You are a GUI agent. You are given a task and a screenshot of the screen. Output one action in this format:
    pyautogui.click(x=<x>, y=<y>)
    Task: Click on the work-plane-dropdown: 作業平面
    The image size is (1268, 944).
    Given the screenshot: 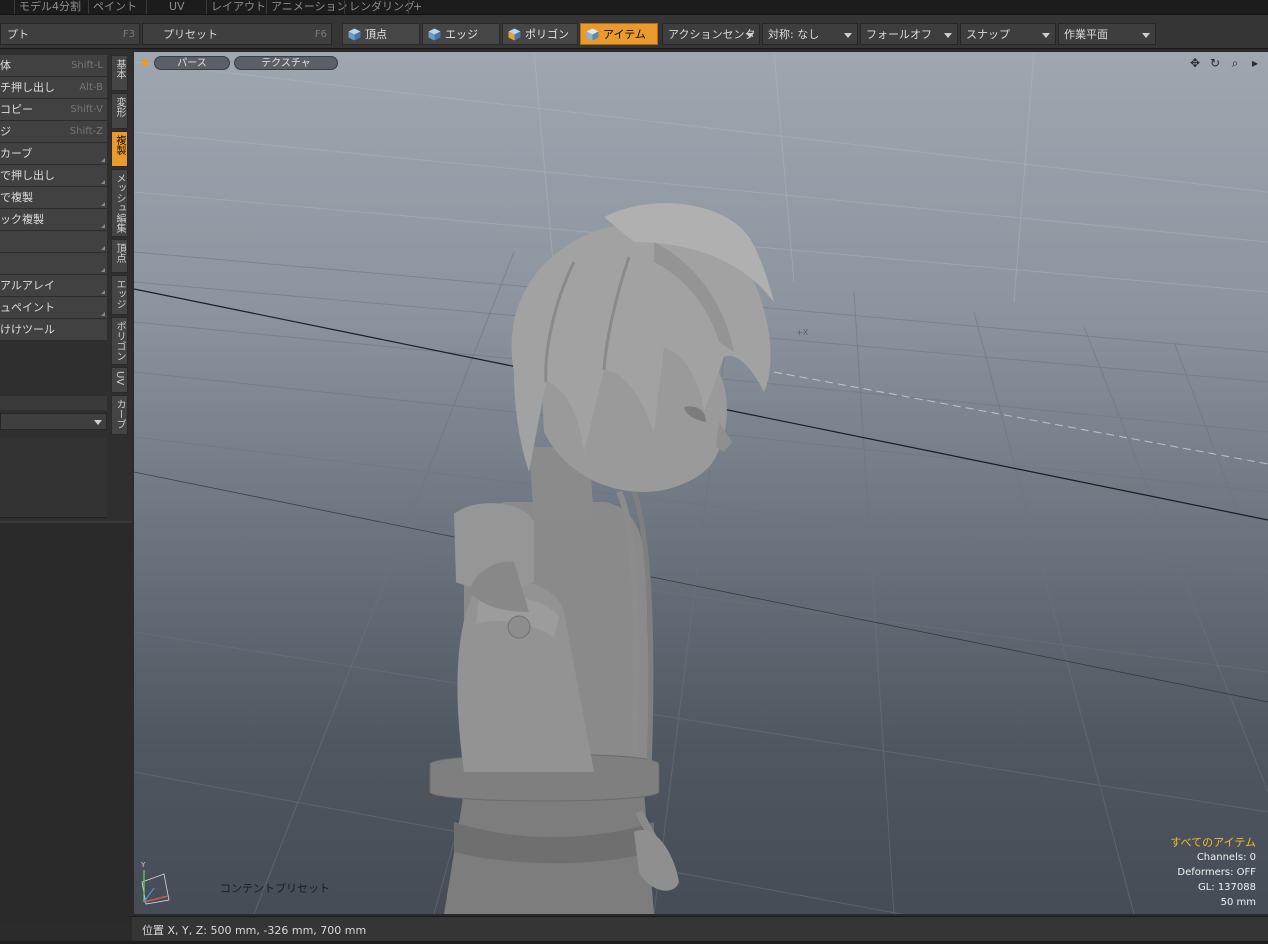 What is the action you would take?
    pyautogui.click(x=1107, y=34)
    